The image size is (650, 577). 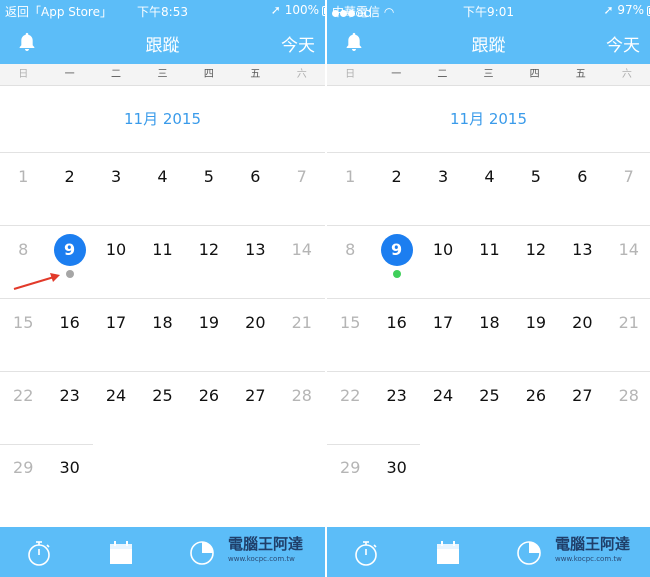 I want to click on week-row: 15 16 17 18 19 20 21, so click(x=162, y=334).